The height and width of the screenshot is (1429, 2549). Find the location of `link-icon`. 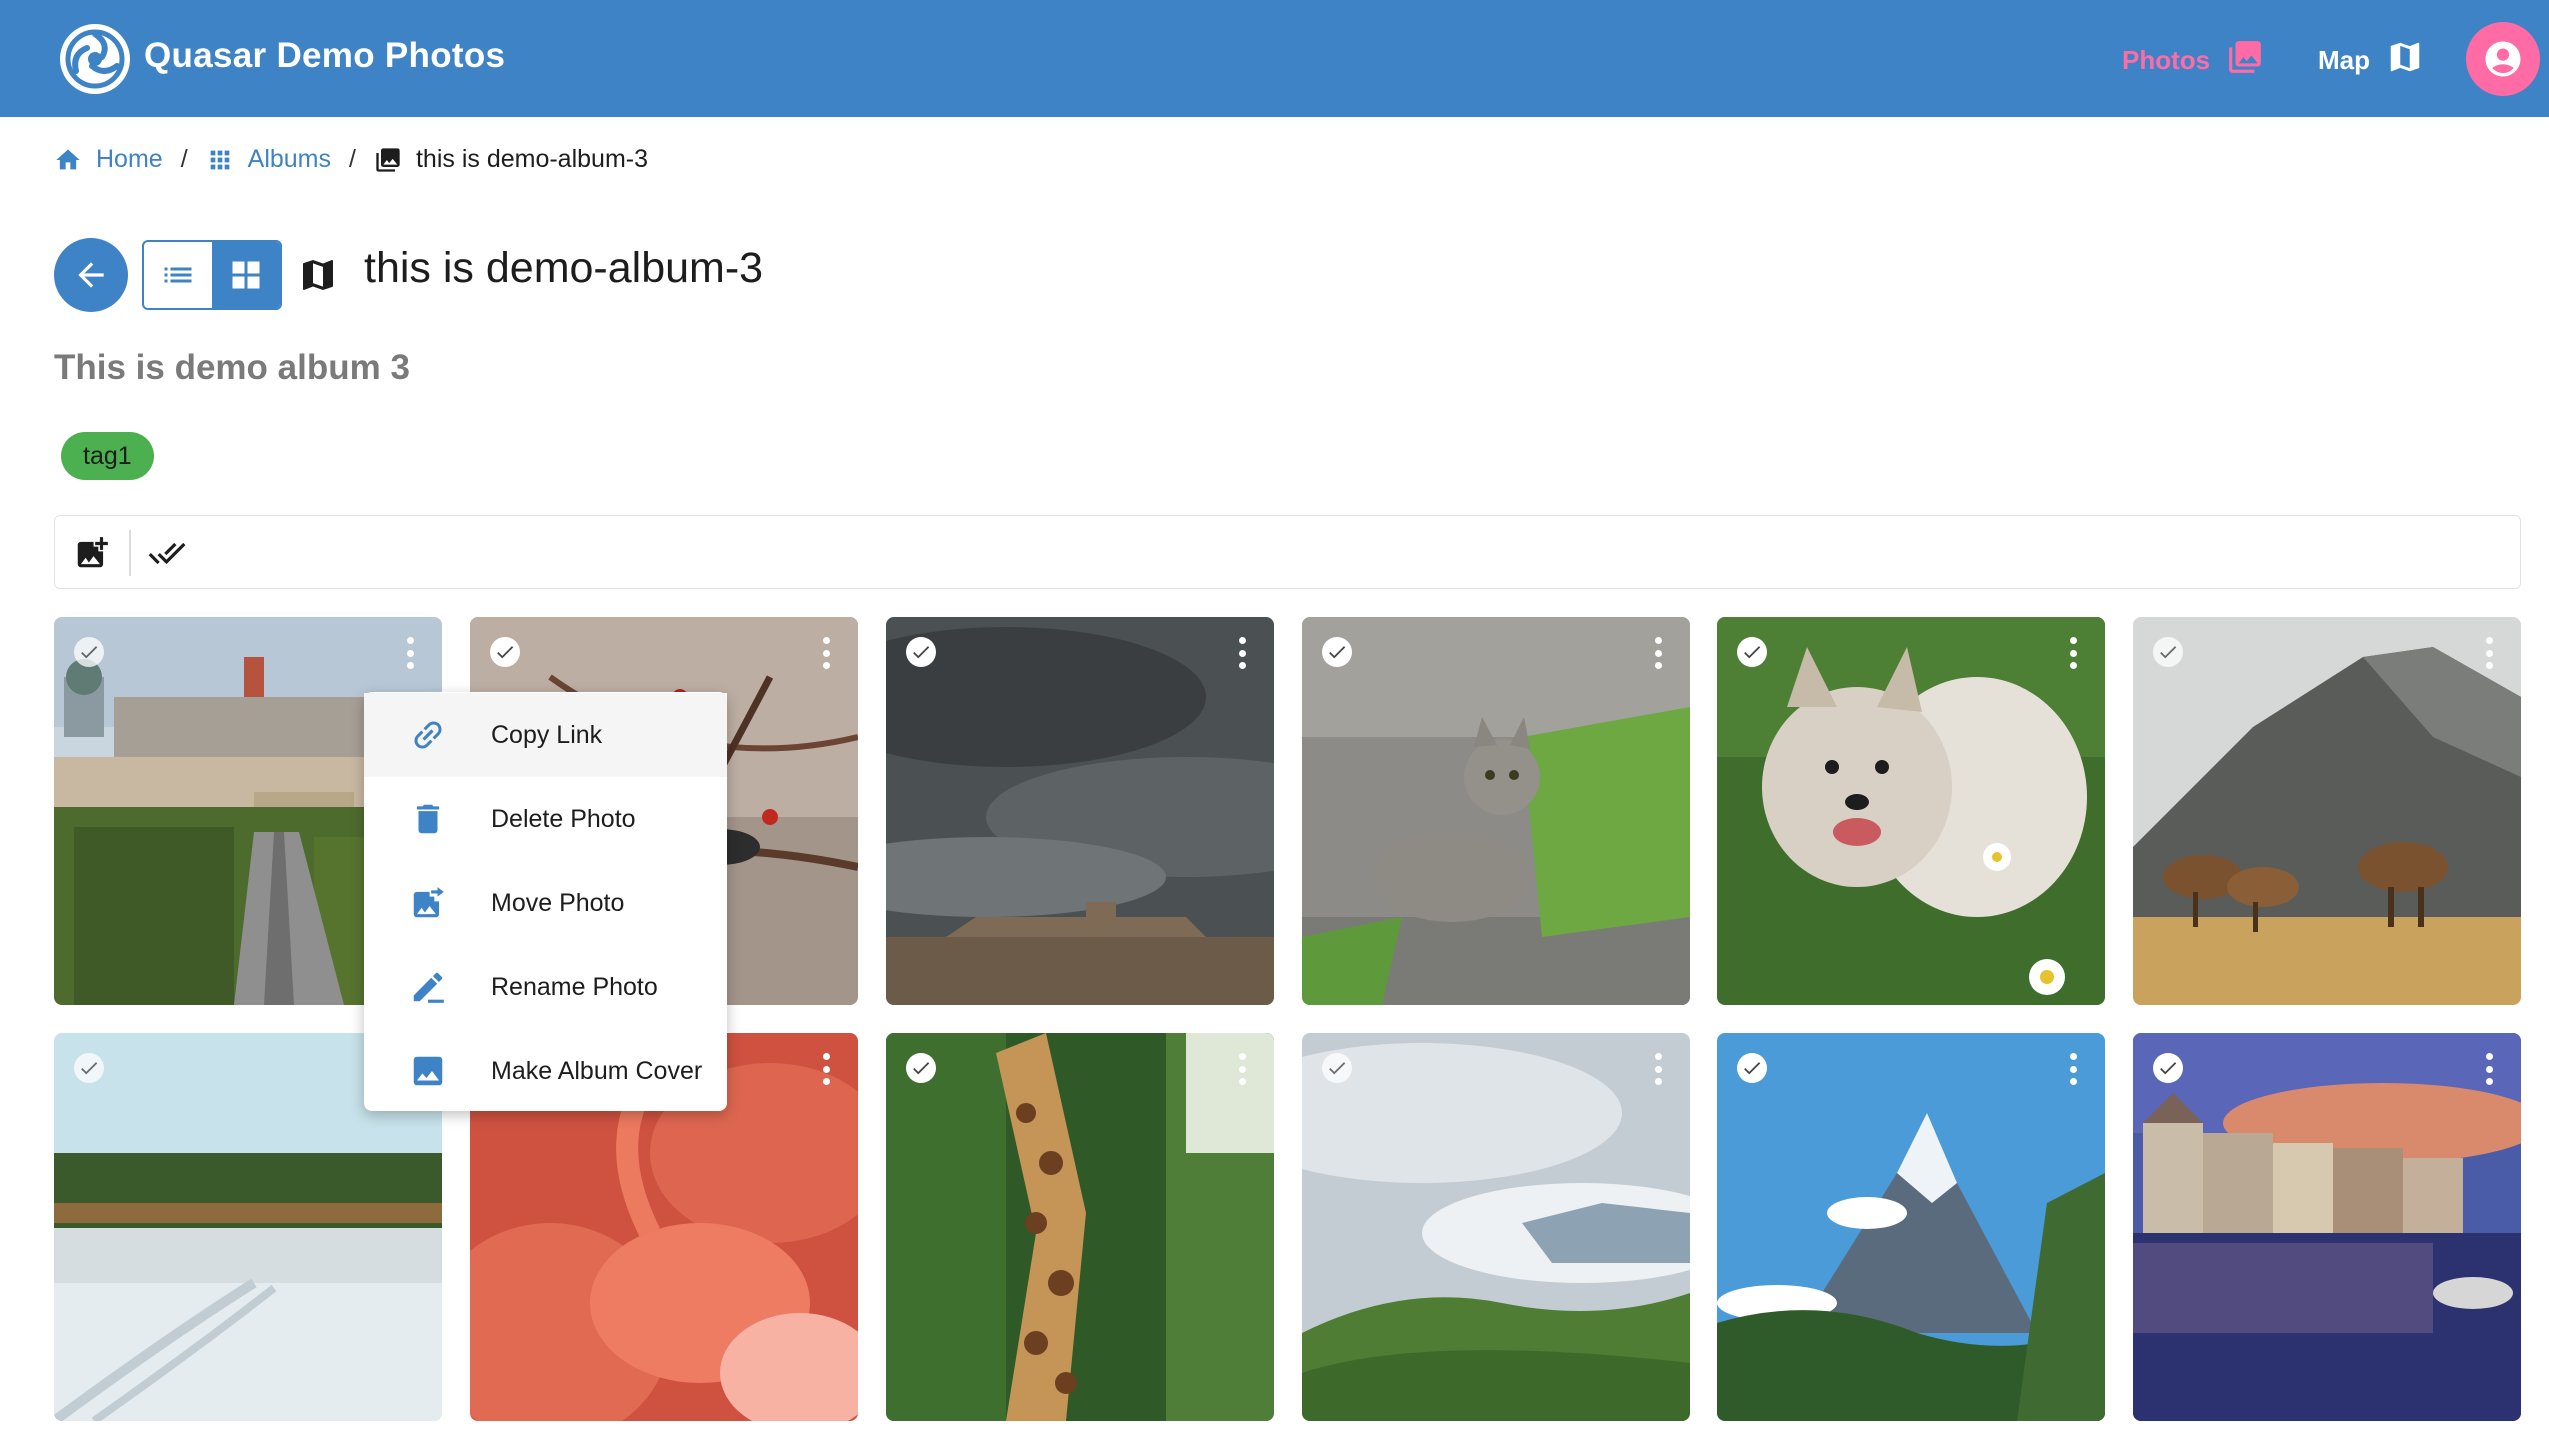

link-icon is located at coordinates (427, 735).